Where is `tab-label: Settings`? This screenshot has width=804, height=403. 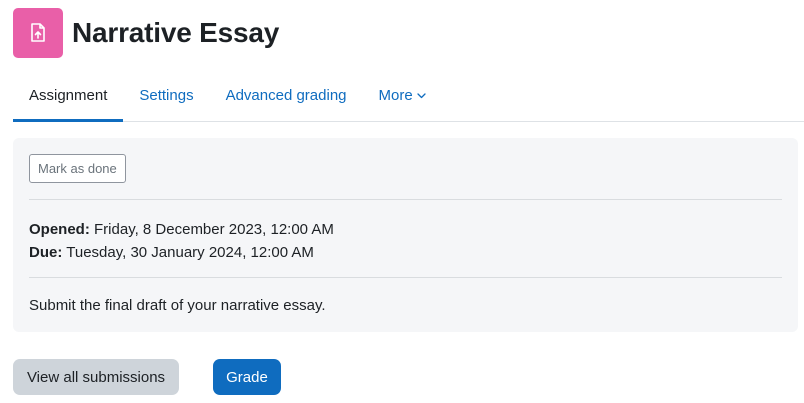 tab-label: Settings is located at coordinates (166, 95).